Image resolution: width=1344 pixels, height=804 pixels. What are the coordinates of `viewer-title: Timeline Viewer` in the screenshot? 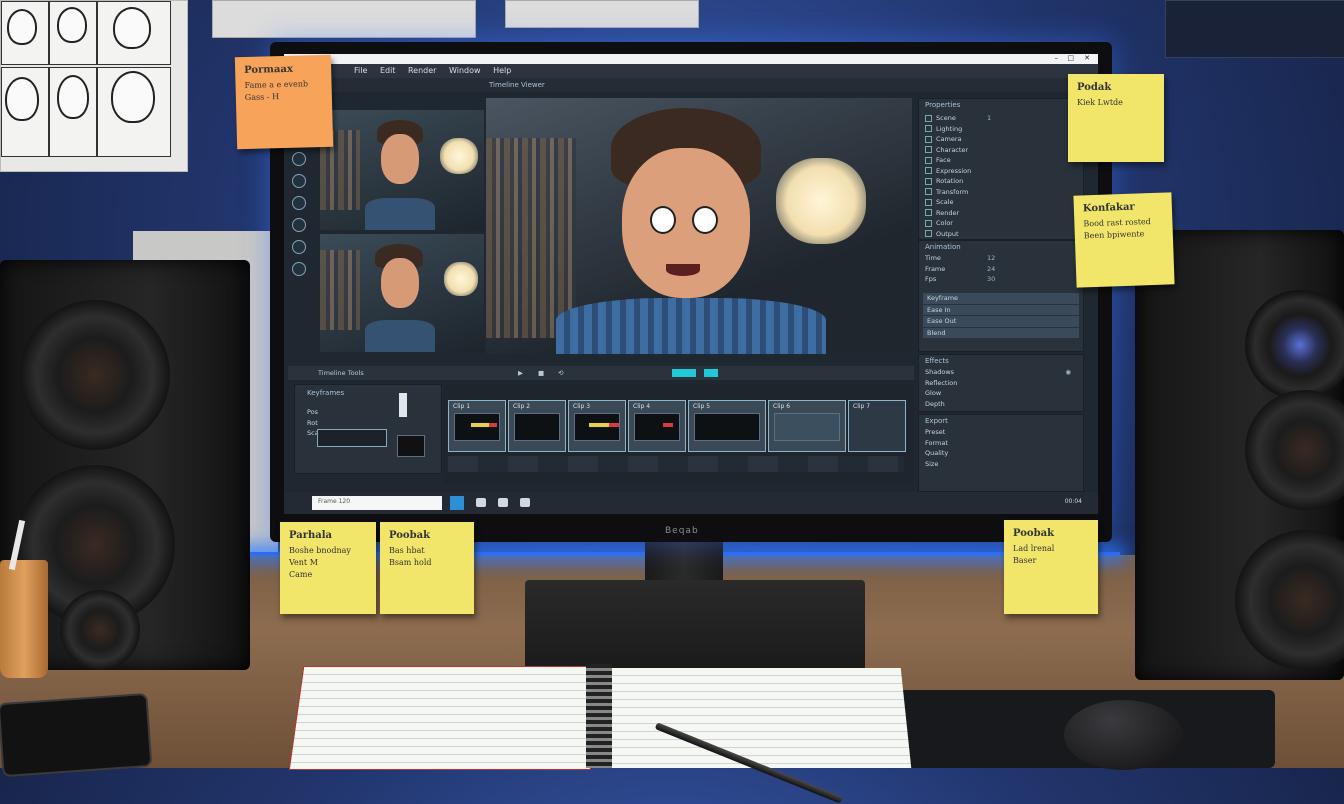 It's located at (517, 85).